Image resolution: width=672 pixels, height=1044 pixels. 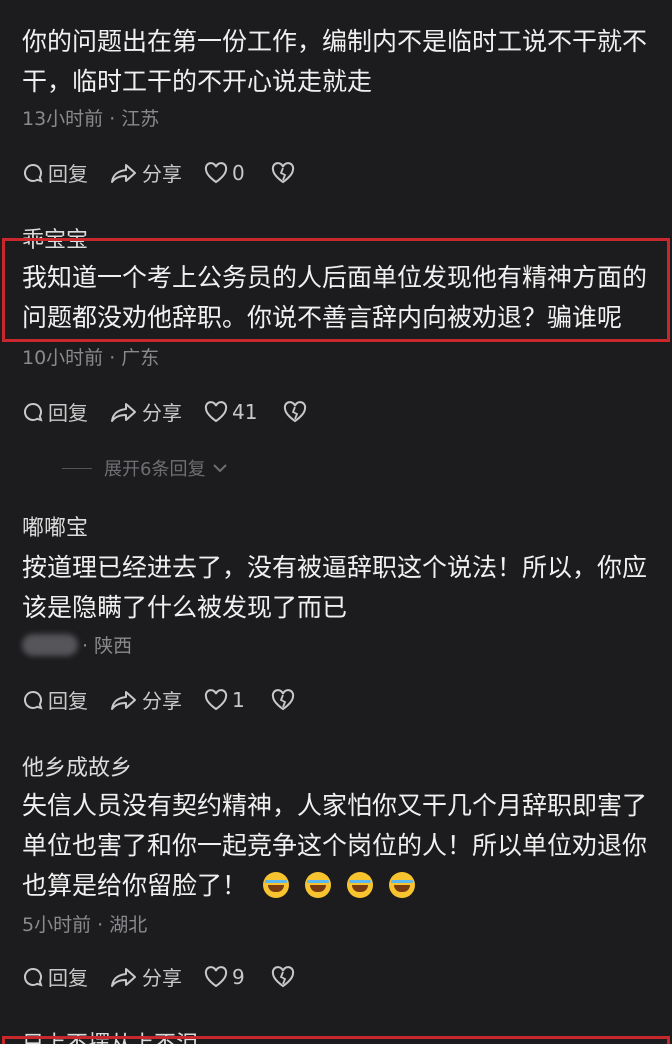 What do you see at coordinates (335, 61) in the screenshot?
I see `comment-text: 你的问题出在第一份工作，编制内不是临时工说不干就不干，临时工干的不开心说走就走` at bounding box center [335, 61].